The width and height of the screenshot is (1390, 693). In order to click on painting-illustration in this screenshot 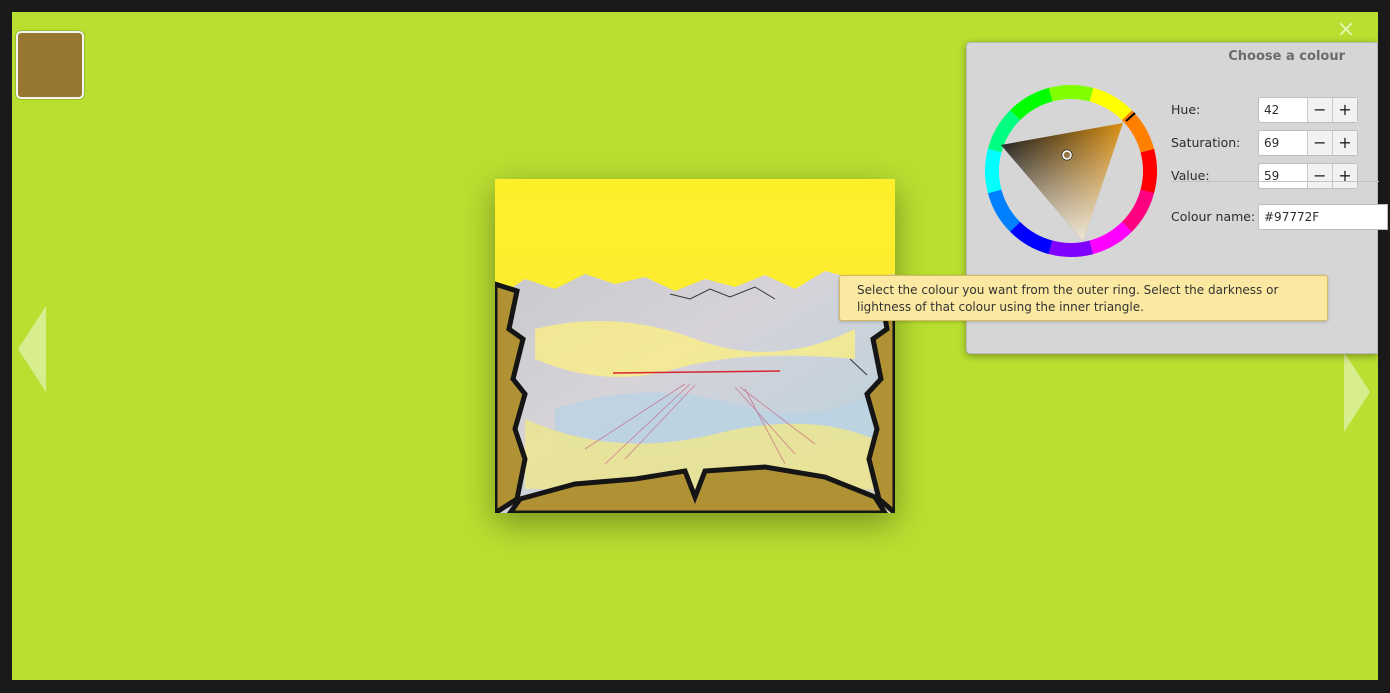, I will do `click(695, 346)`.